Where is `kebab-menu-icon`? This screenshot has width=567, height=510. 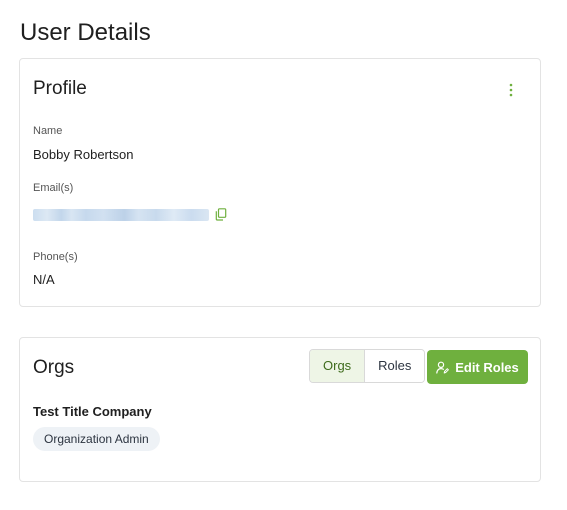 kebab-menu-icon is located at coordinates (511, 90).